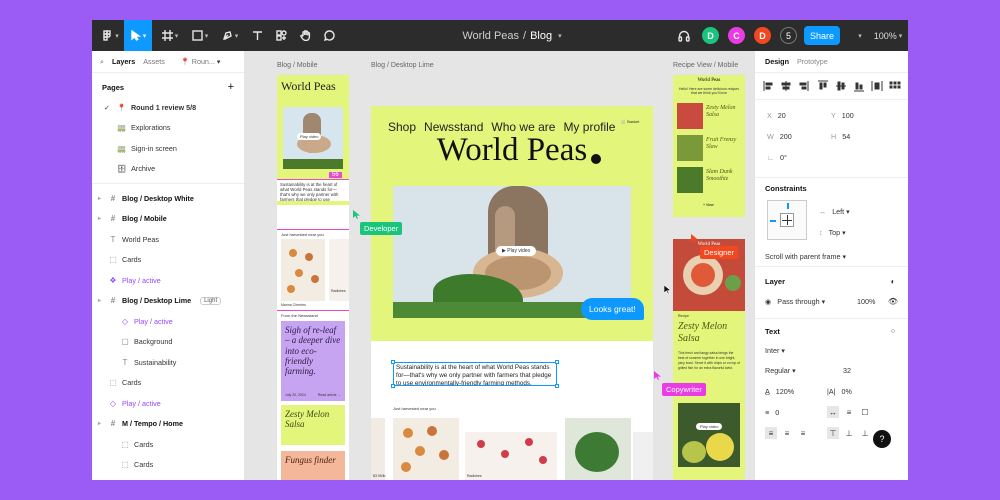 The height and width of the screenshot is (500, 1000). What do you see at coordinates (168, 148) in the screenshot?
I see `page-item: 🚃 Sign-in screen` at bounding box center [168, 148].